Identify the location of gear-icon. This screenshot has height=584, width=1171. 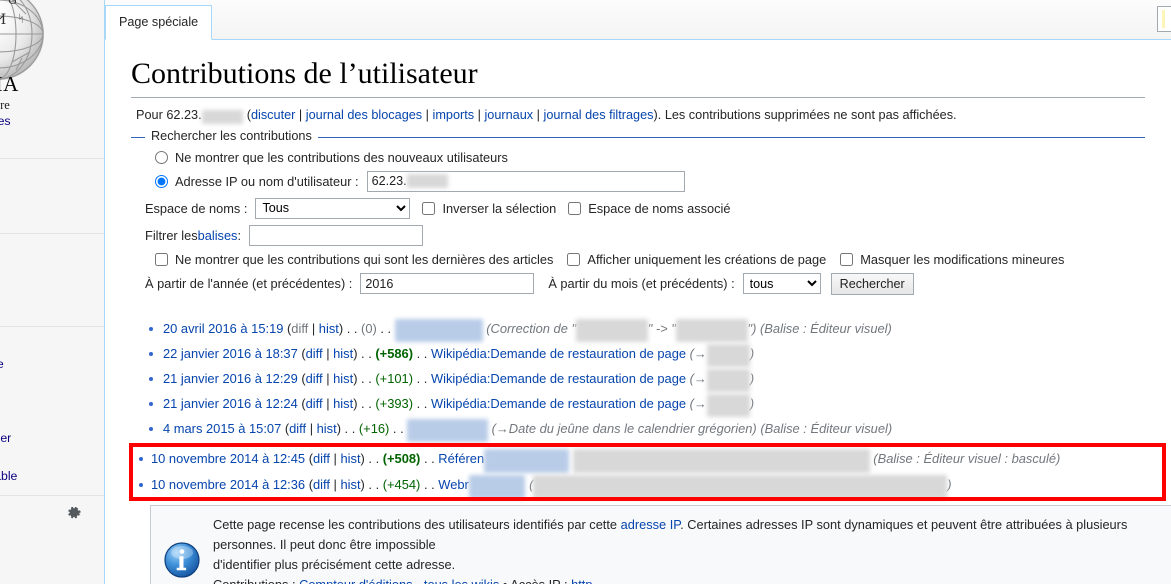
(74, 513).